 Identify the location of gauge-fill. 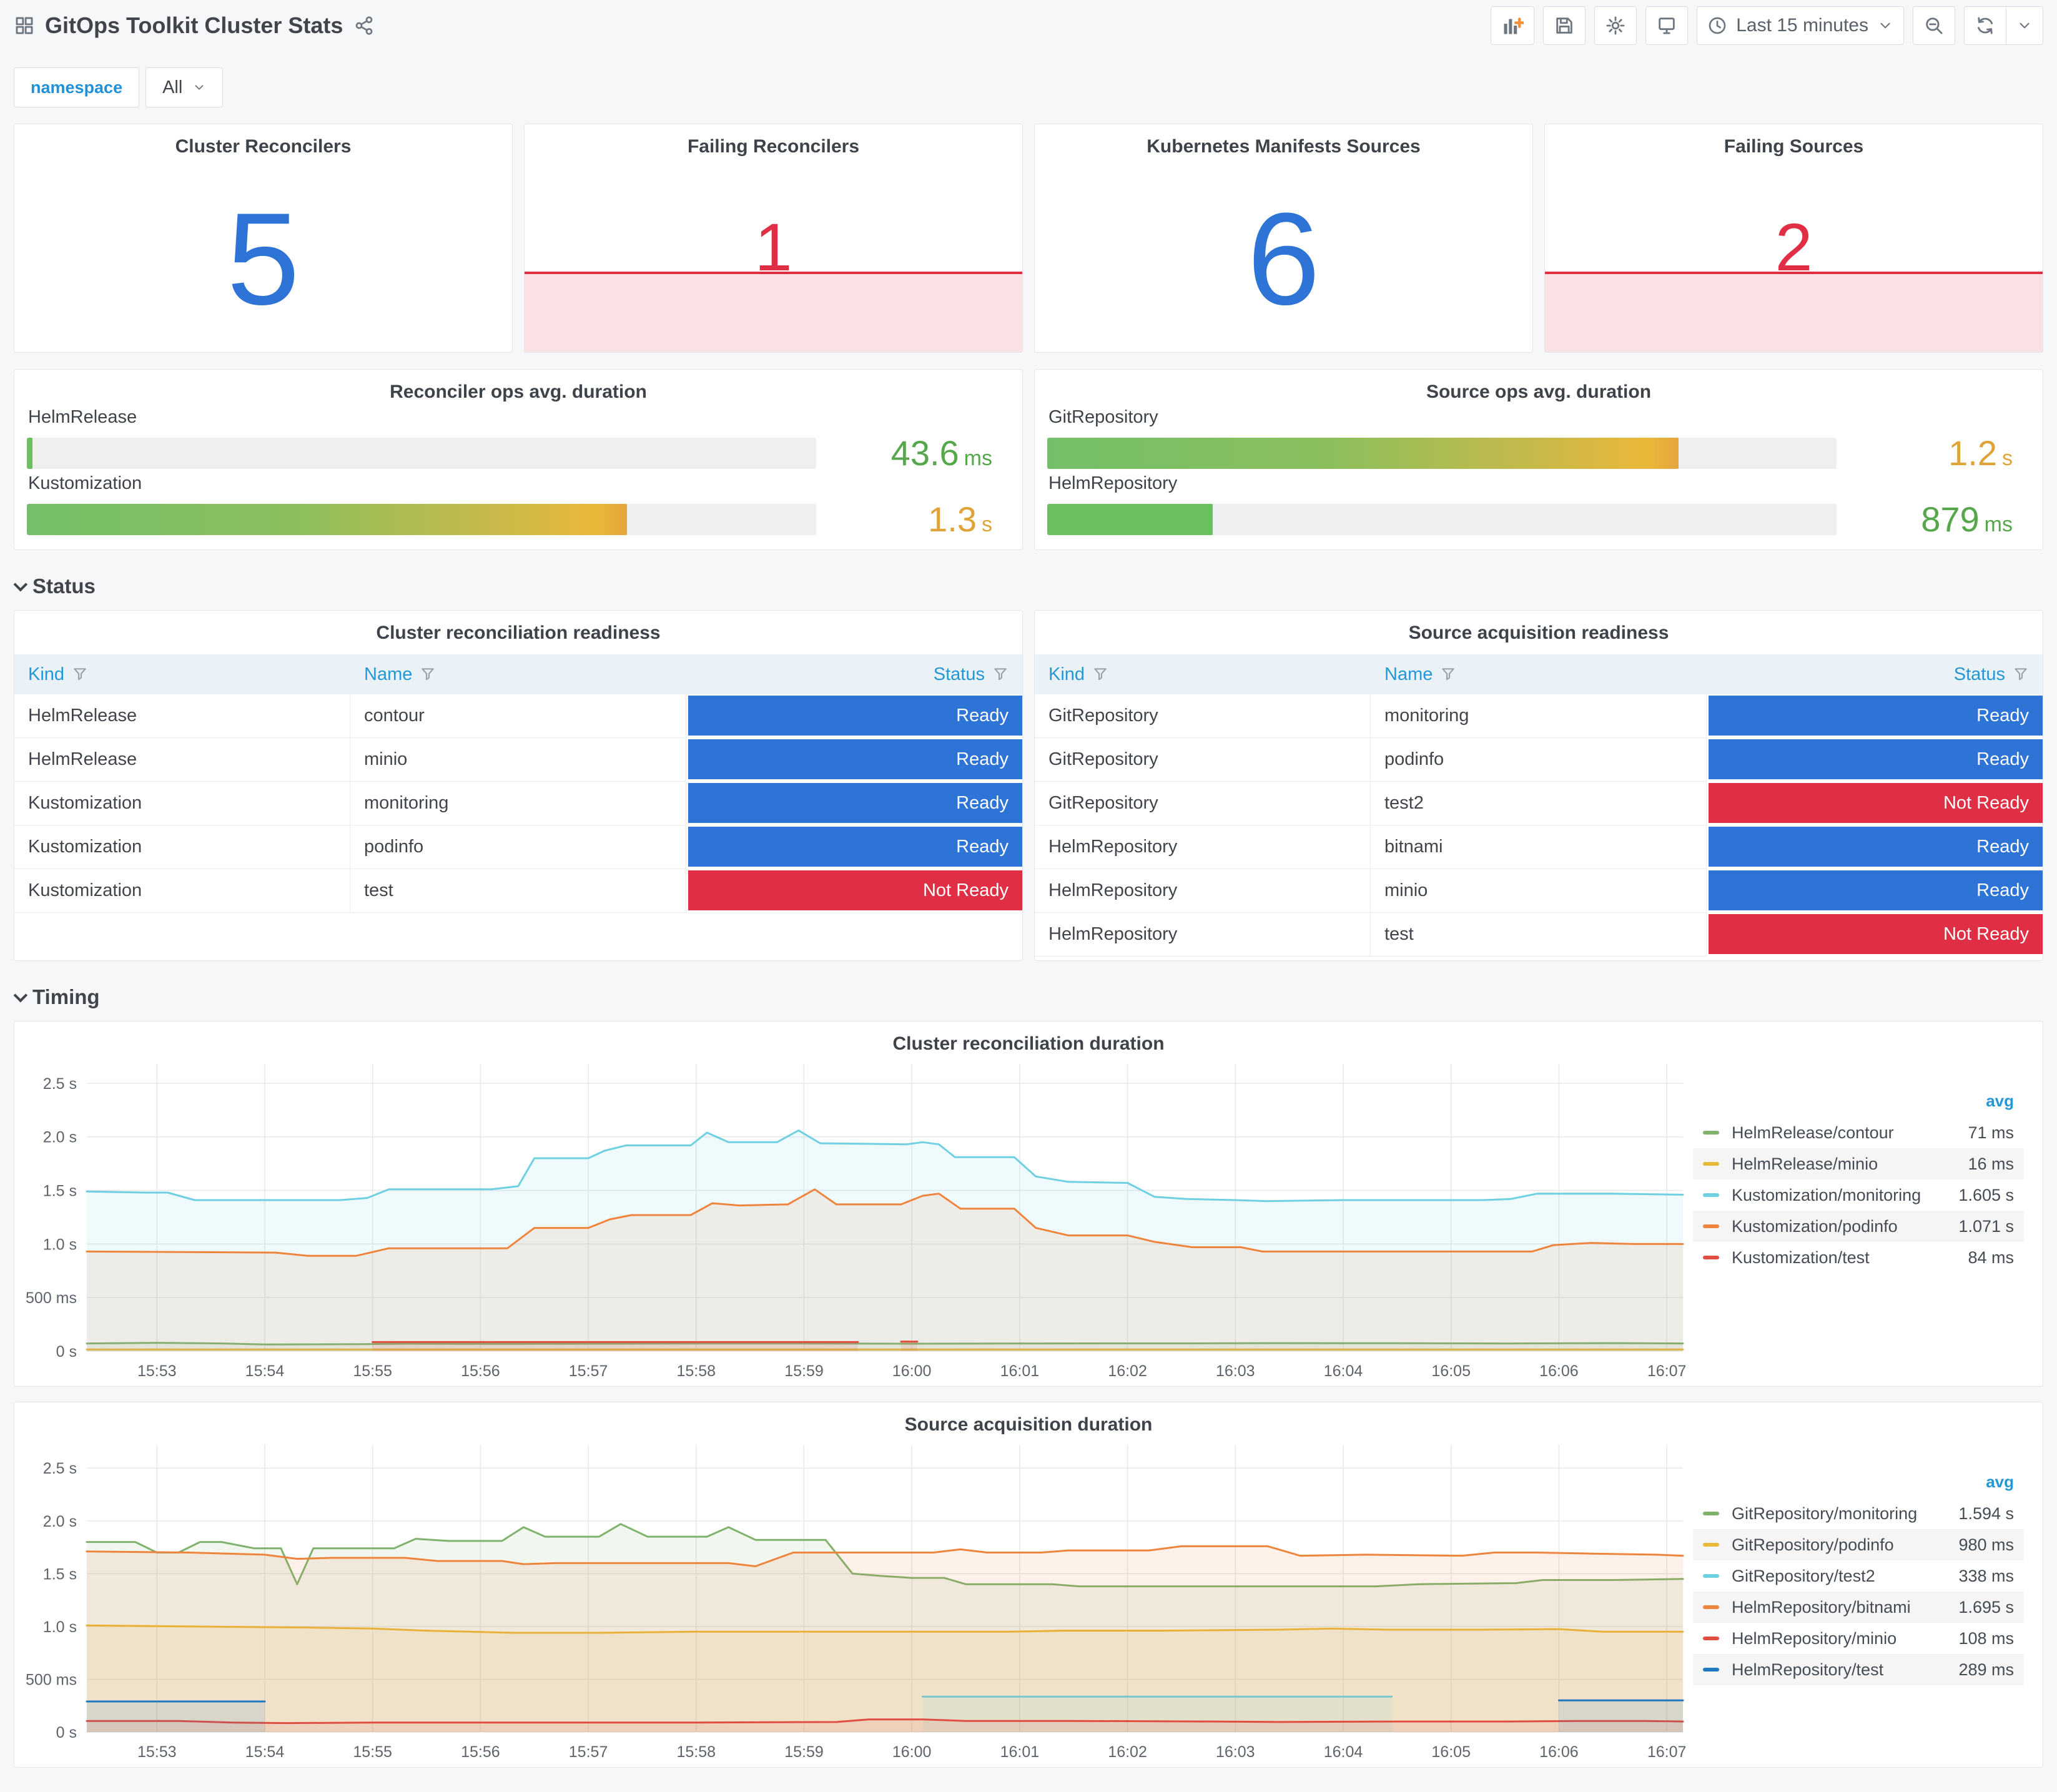
(327, 519).